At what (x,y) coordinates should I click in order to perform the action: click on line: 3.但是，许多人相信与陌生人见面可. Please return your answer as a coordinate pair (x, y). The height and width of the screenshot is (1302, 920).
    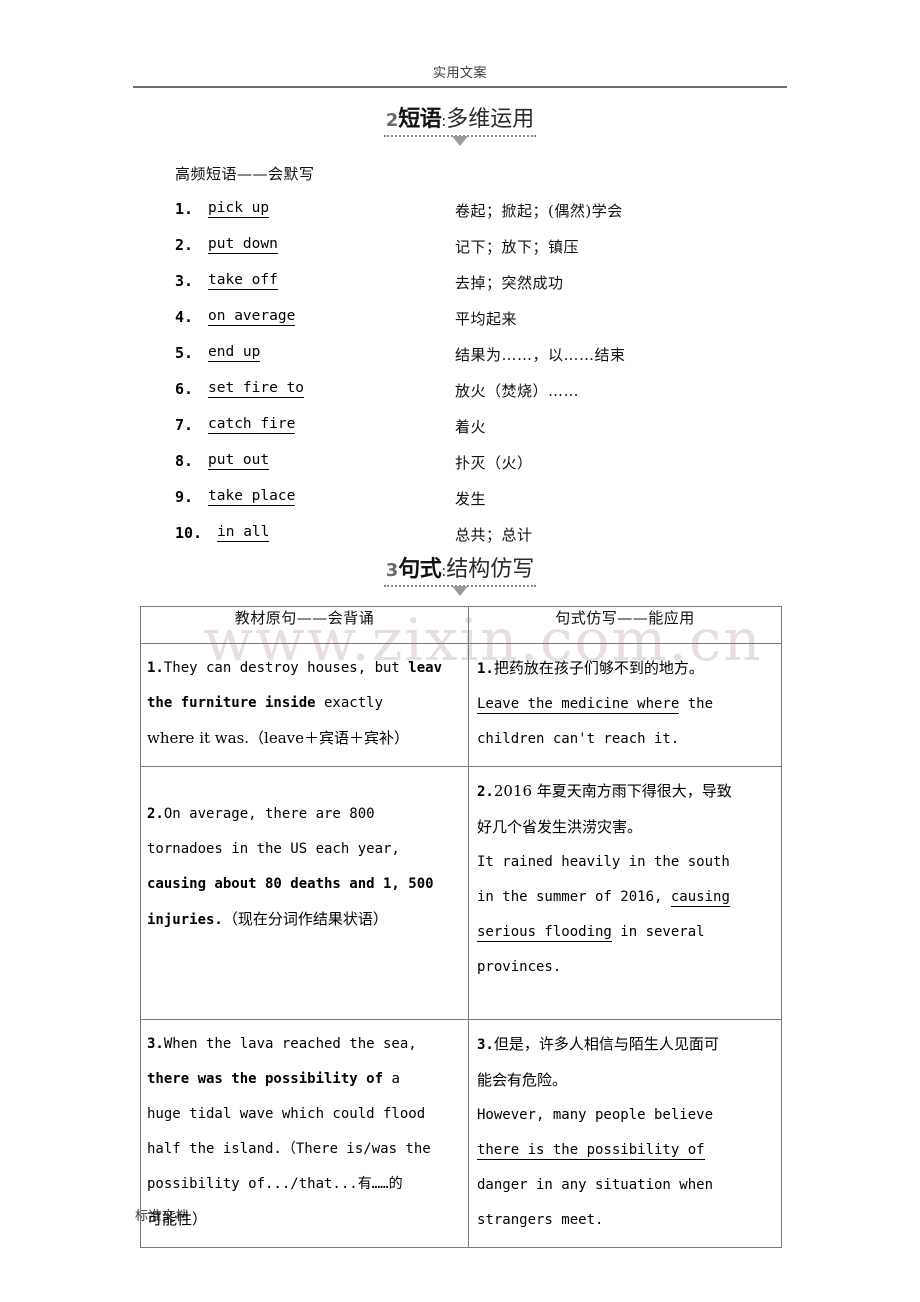
    Looking at the image, I should click on (628, 1045).